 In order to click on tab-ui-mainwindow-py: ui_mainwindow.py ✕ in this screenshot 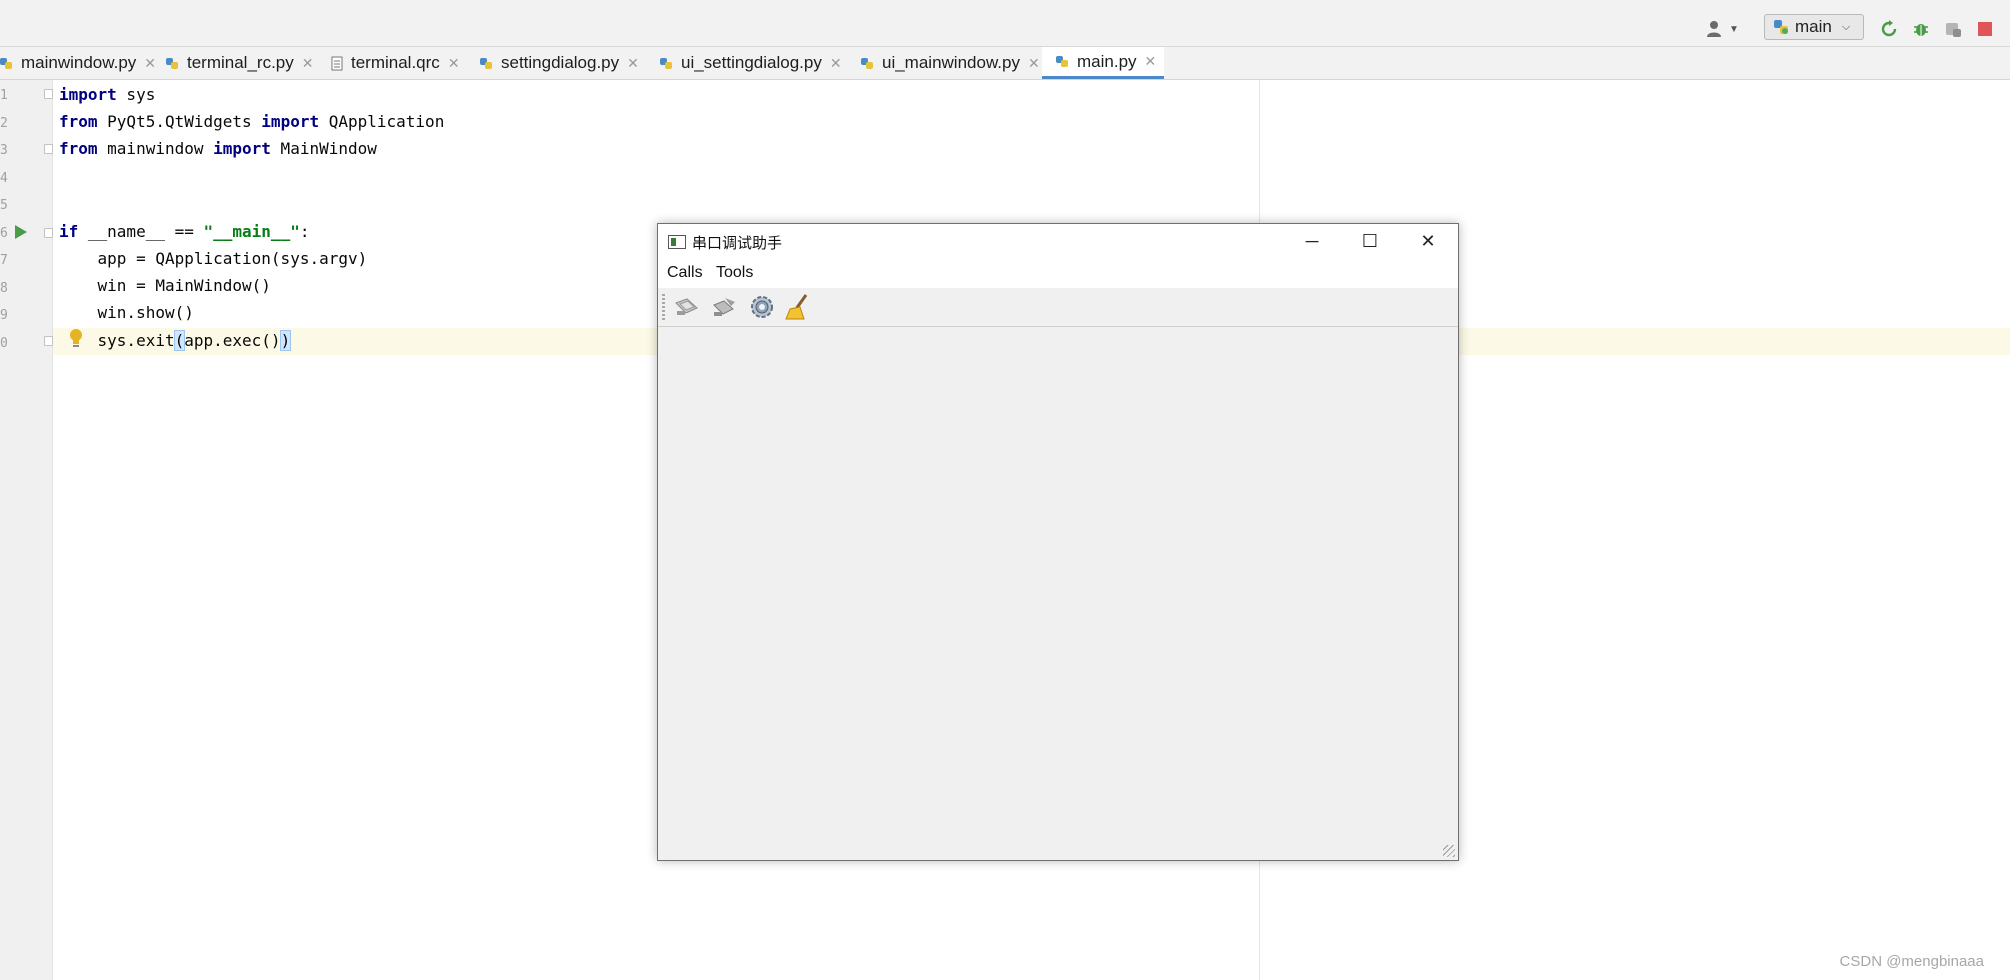, I will do `click(950, 63)`.